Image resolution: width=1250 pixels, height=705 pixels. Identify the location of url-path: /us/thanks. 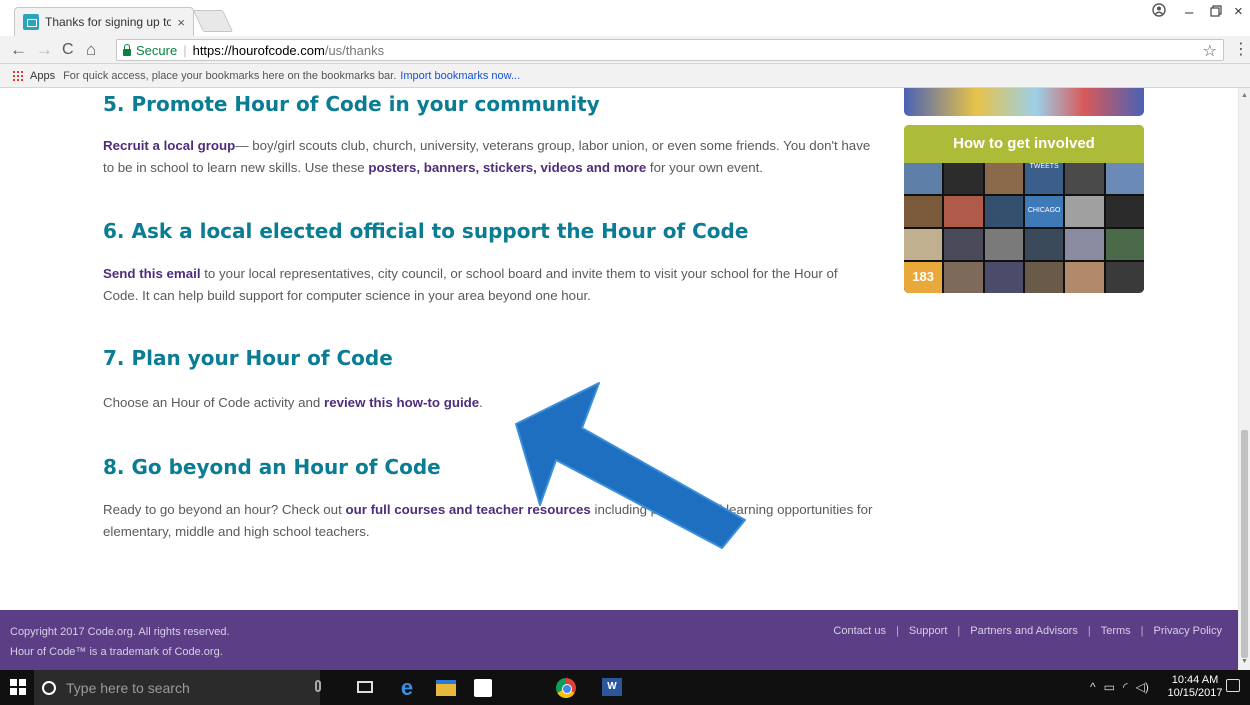
(354, 50).